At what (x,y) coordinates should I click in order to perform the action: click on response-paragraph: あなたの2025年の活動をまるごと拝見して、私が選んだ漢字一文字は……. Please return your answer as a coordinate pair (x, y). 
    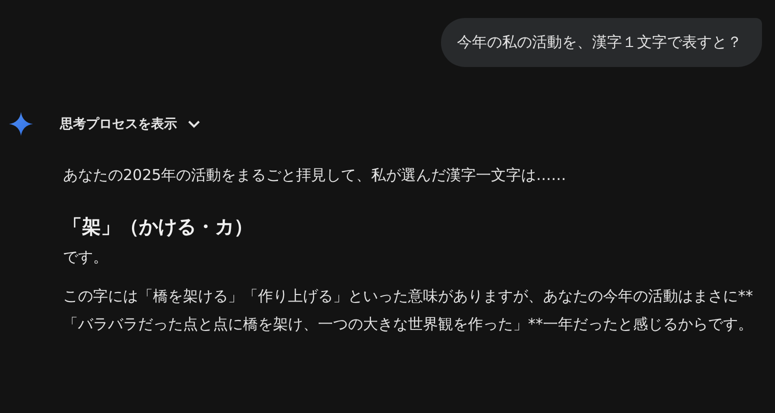
    Looking at the image, I should click on (315, 175).